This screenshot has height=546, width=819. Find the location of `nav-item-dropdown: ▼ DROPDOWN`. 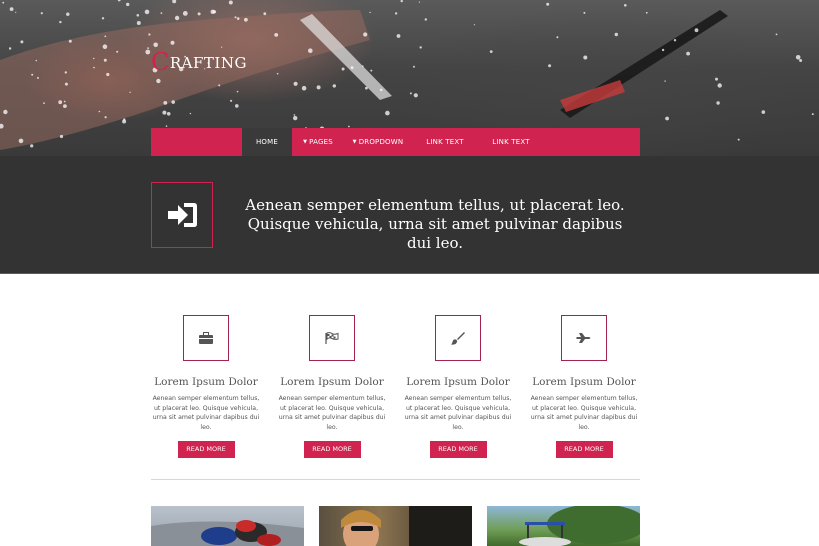

nav-item-dropdown: ▼ DROPDOWN is located at coordinates (378, 142).